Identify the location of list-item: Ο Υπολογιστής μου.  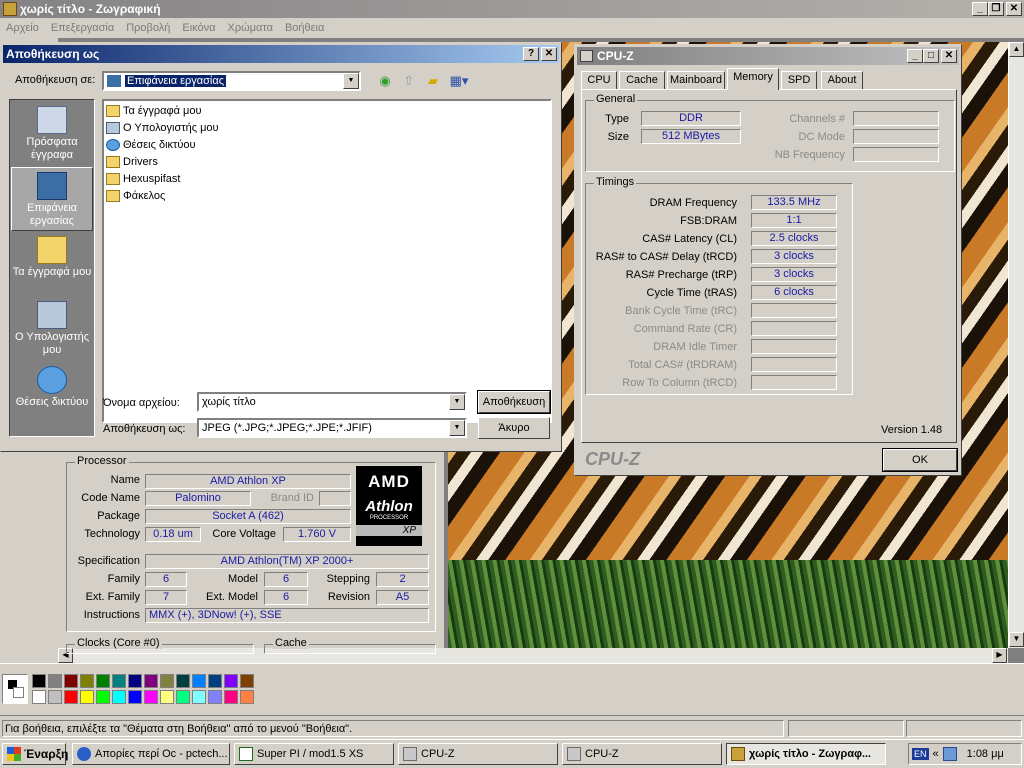
(162, 128).